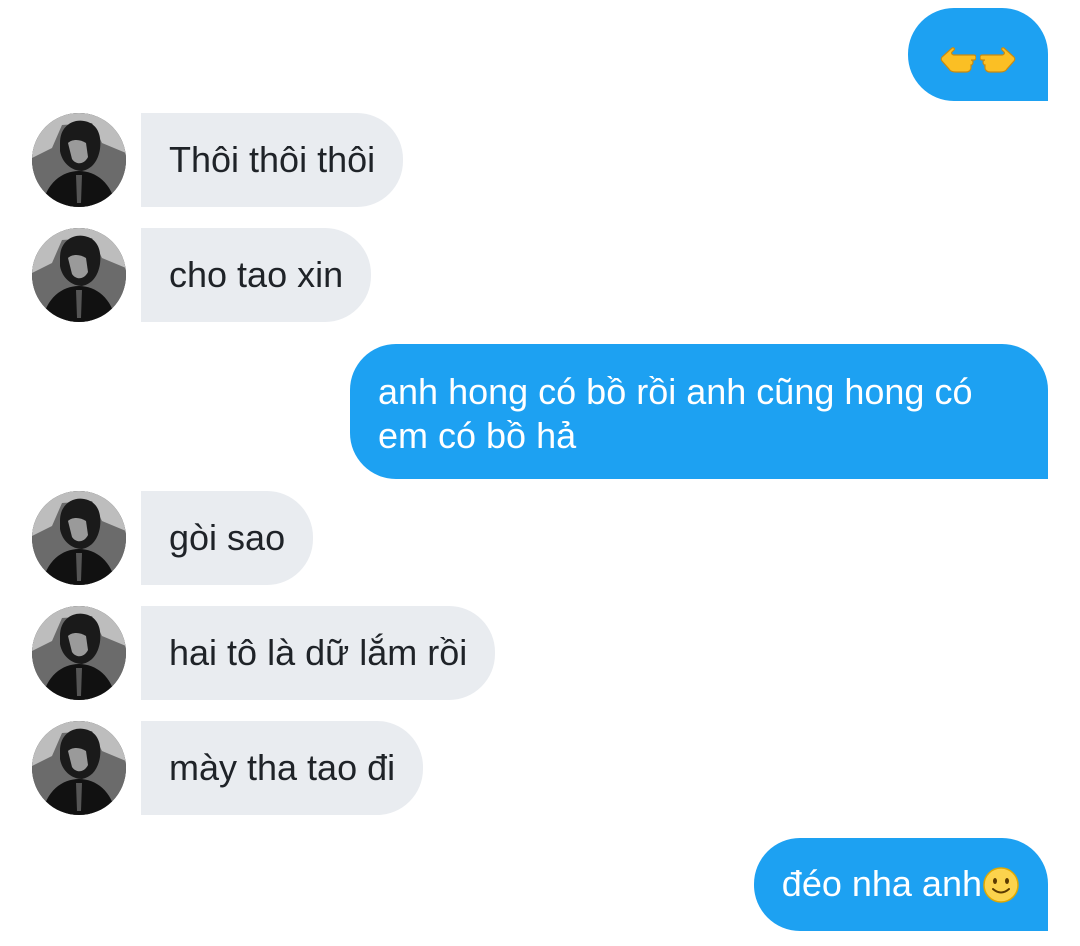 The width and height of the screenshot is (1080, 946). What do you see at coordinates (675, 391) in the screenshot?
I see `message-line: anh hong có bồ rồi anh cũng hong có` at bounding box center [675, 391].